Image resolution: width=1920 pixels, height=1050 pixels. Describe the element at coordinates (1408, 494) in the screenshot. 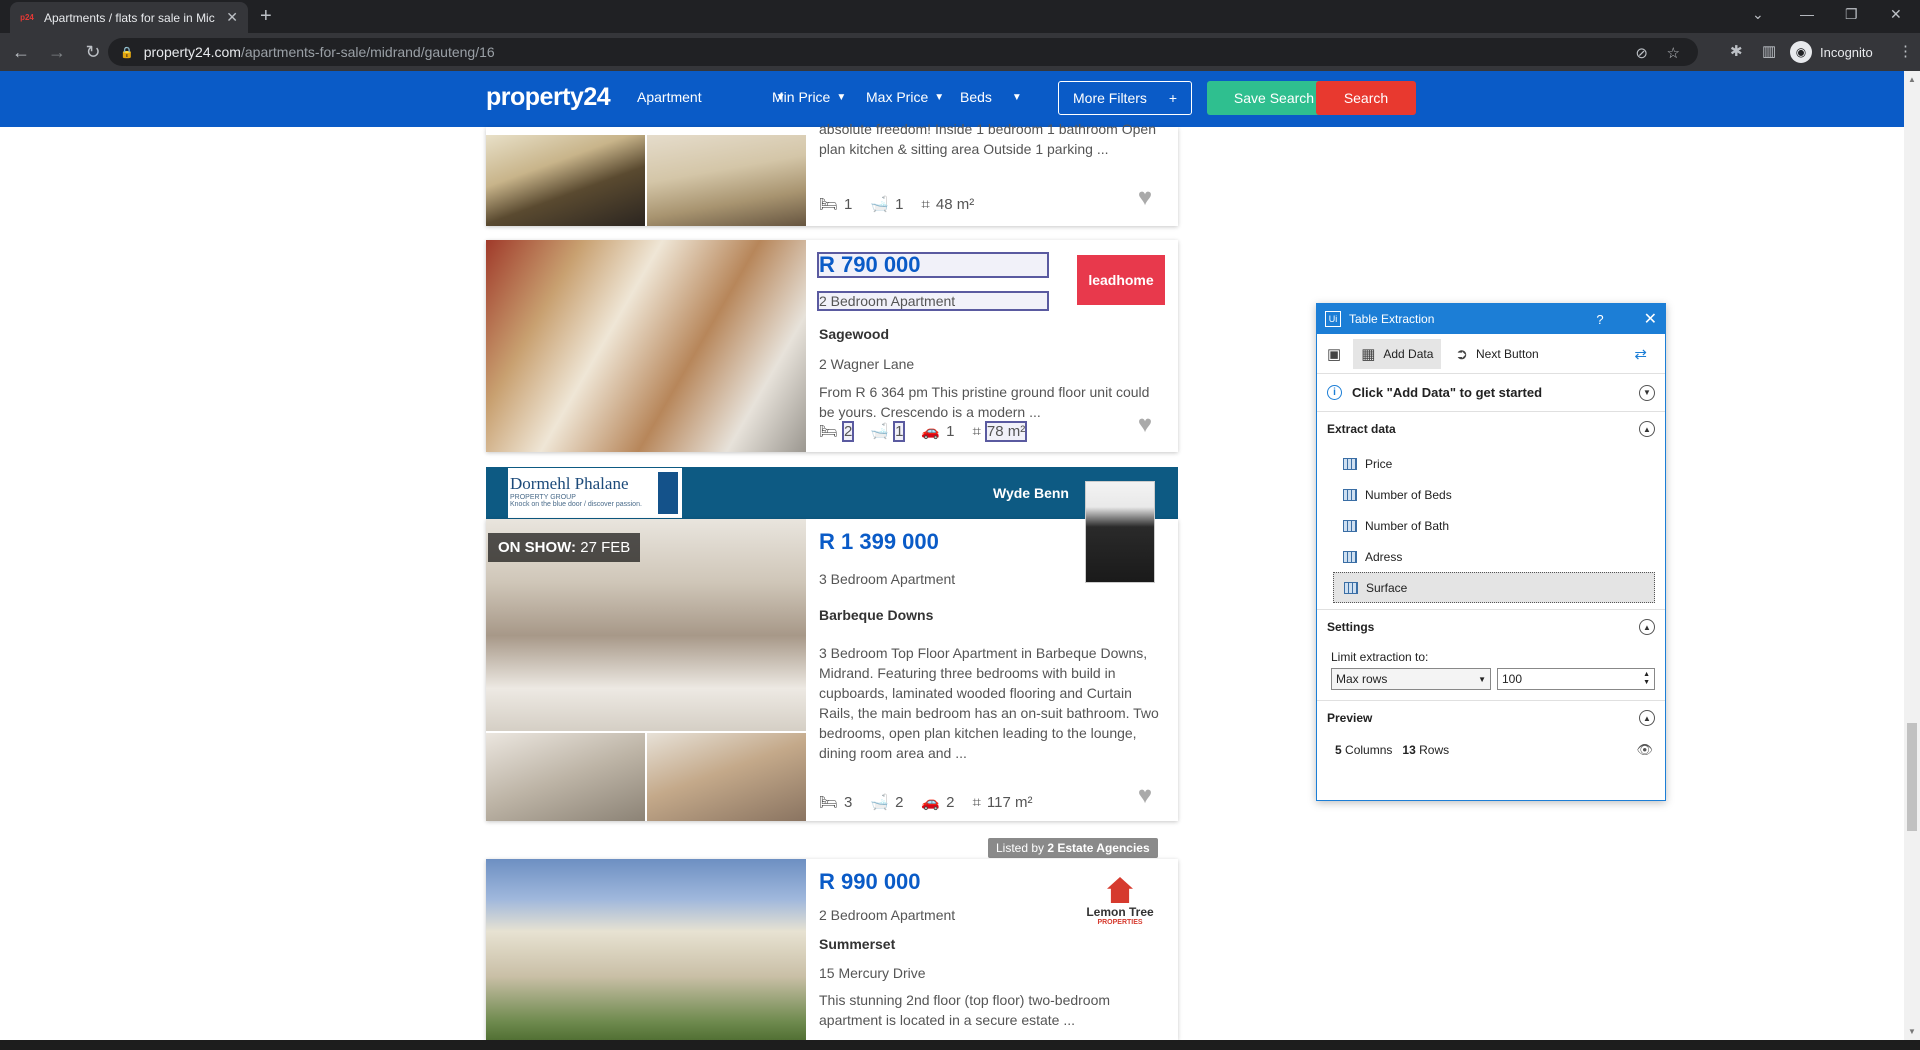

I see `field-label: Number of Beds` at that location.